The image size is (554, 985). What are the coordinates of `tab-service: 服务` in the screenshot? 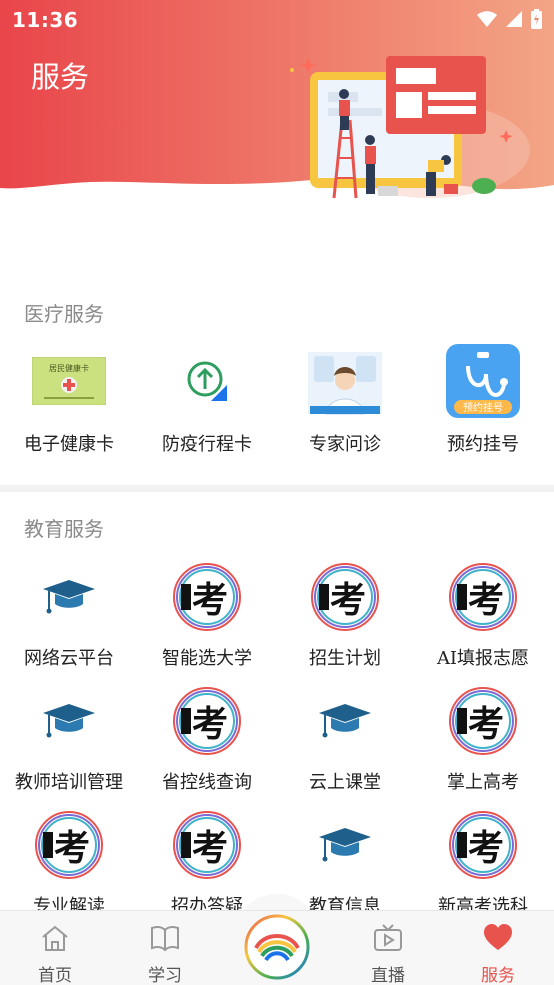 It's located at (498, 948).